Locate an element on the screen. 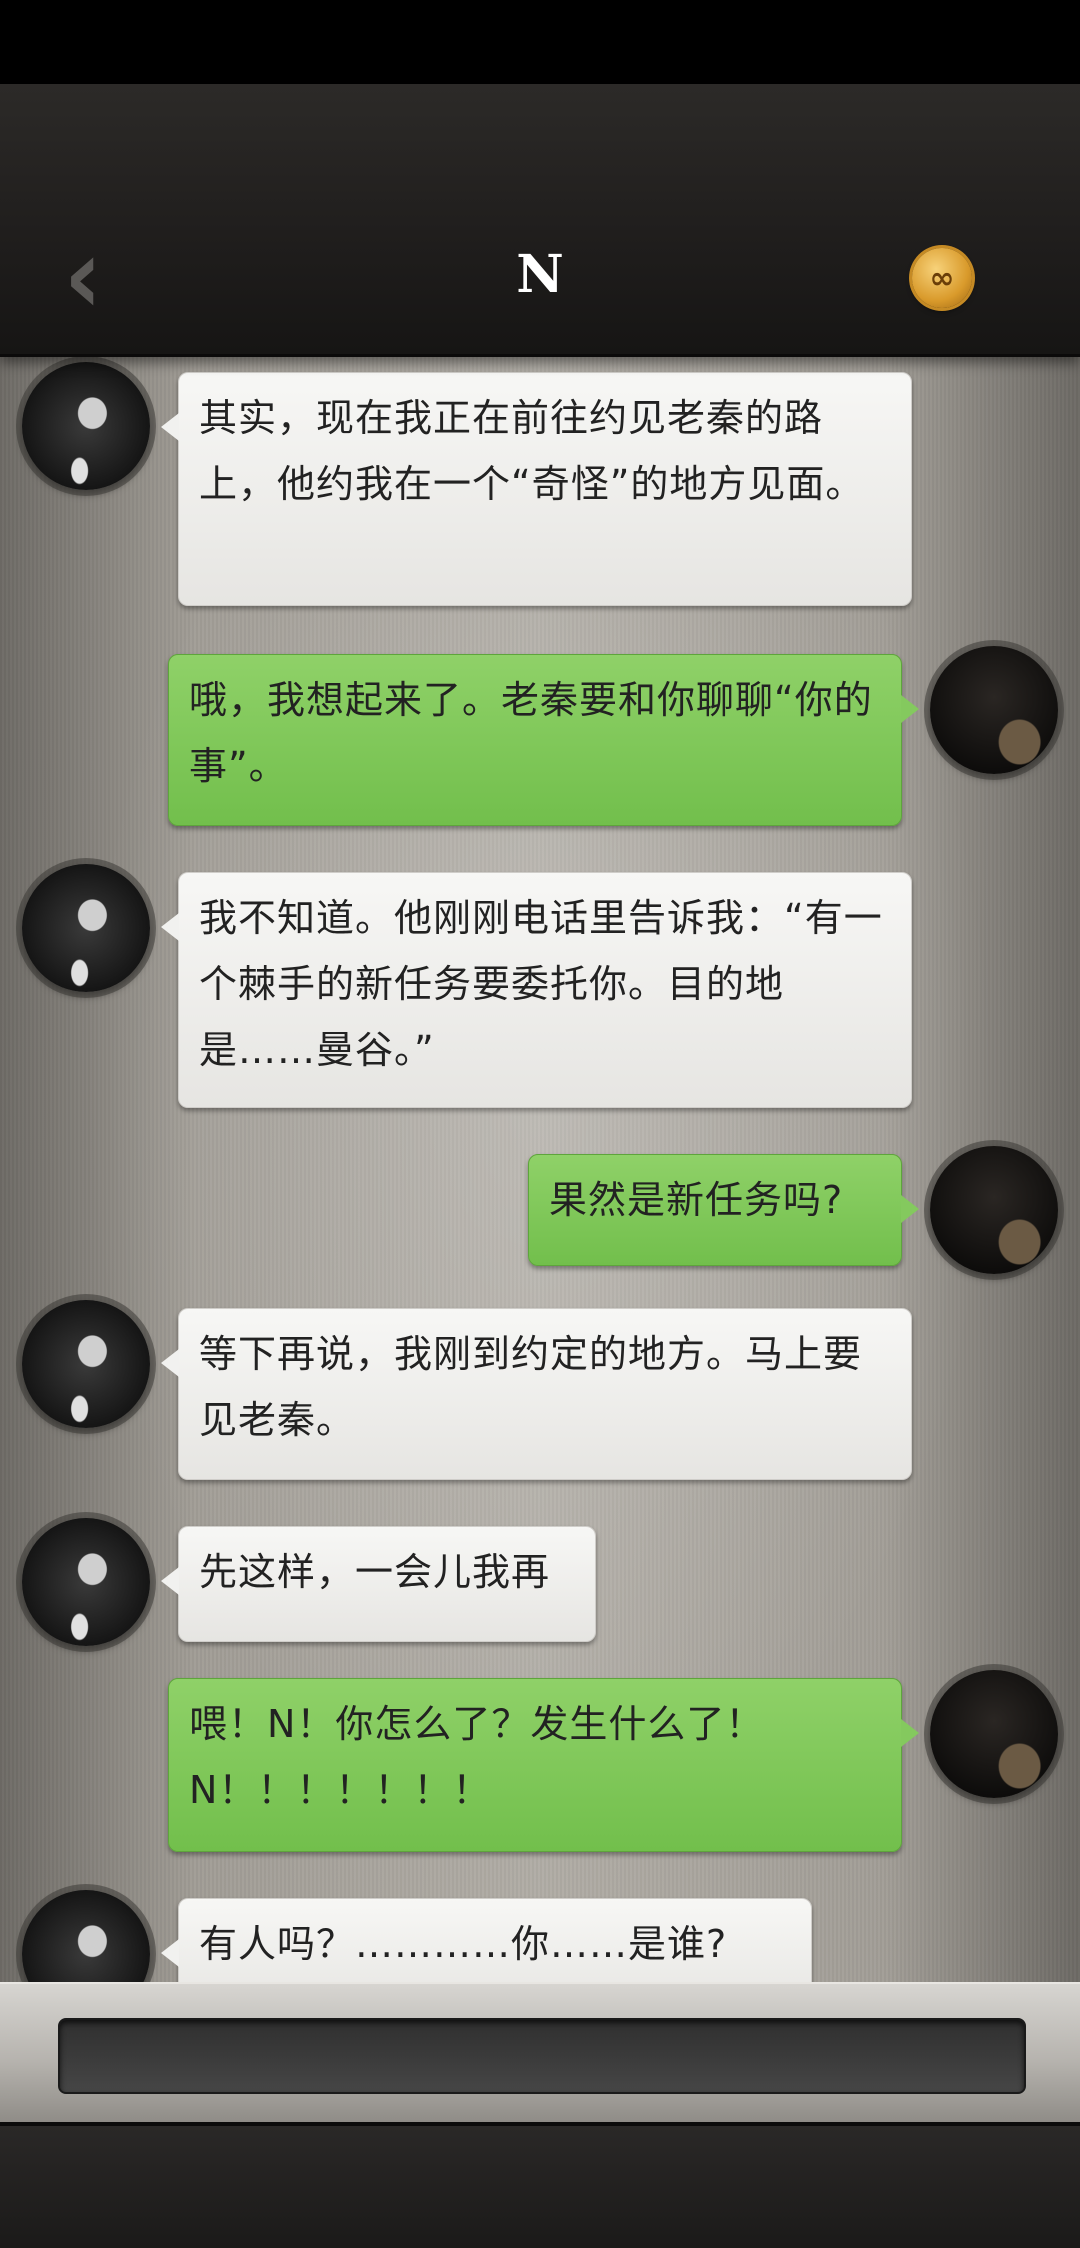  infinity-badge-icon: ∞ is located at coordinates (942, 278).